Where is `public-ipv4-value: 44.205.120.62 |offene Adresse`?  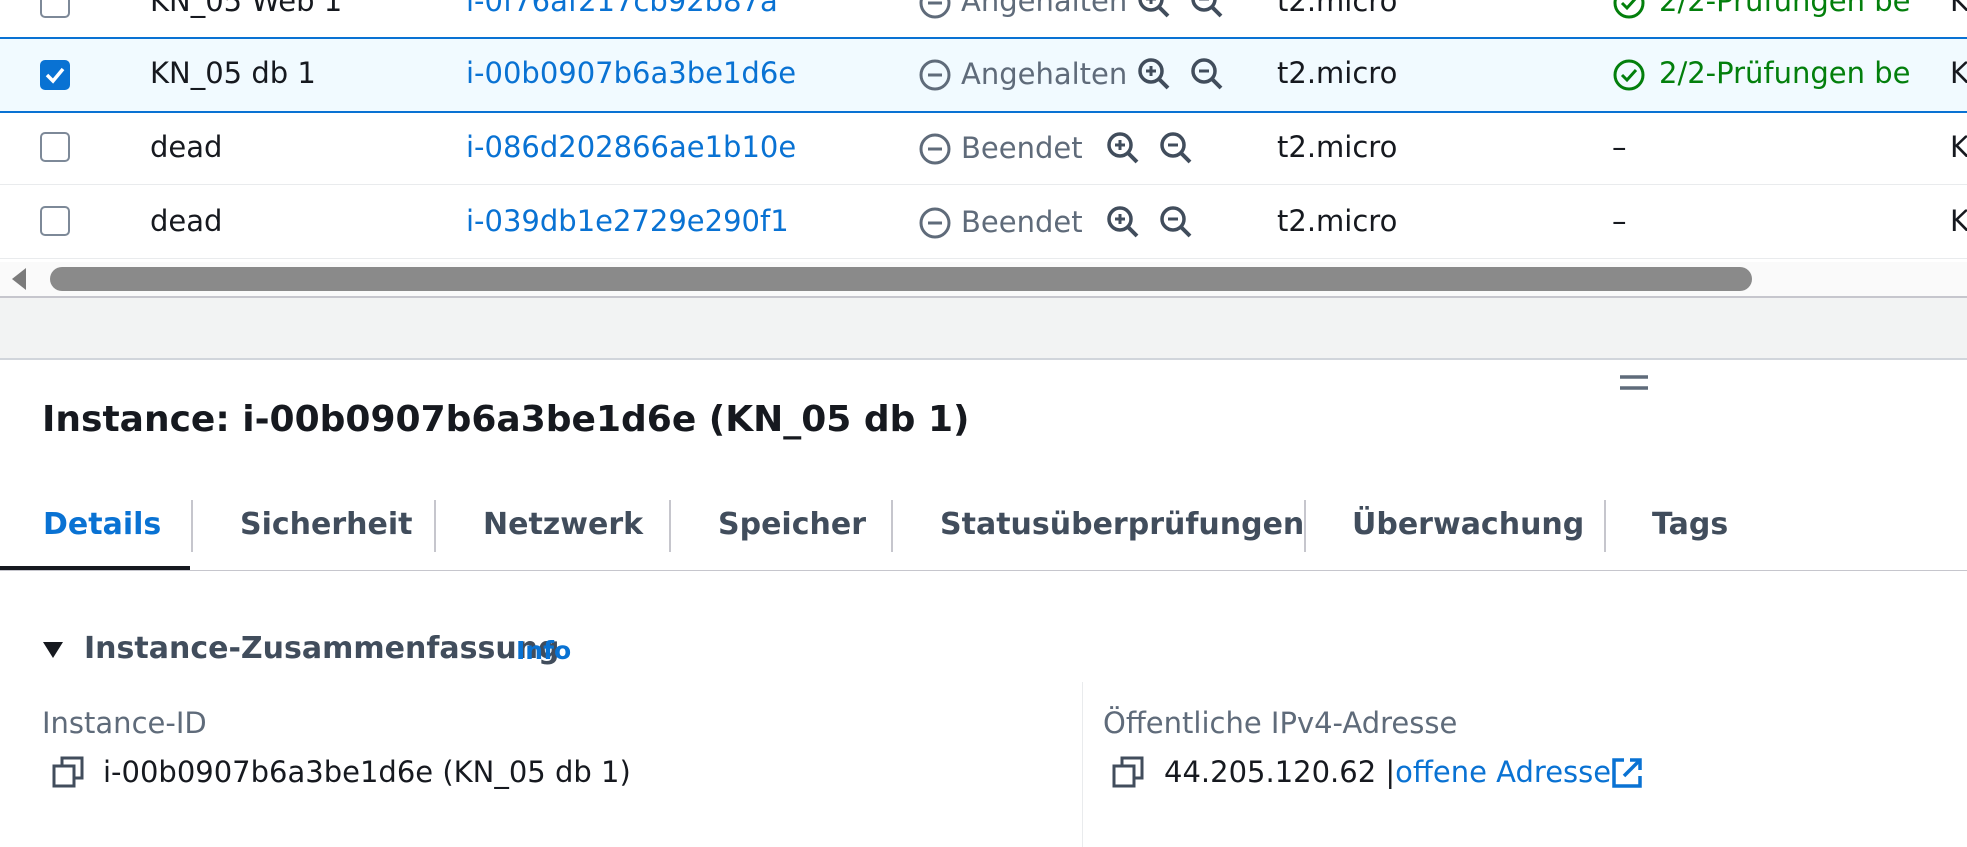 public-ipv4-value: 44.205.120.62 |offene Adresse is located at coordinates (1387, 772).